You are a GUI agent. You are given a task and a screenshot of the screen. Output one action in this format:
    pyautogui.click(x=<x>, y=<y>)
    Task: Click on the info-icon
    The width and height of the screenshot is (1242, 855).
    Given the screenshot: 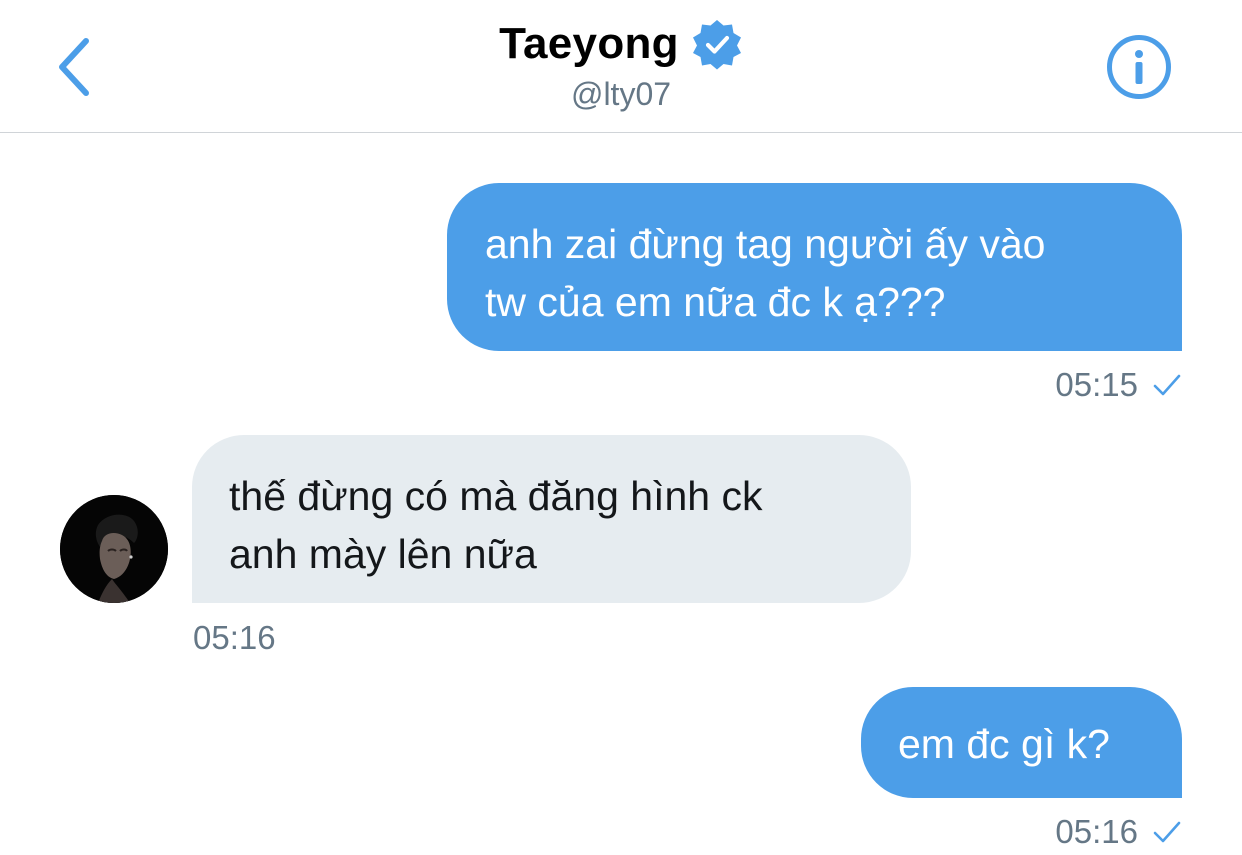 What is the action you would take?
    pyautogui.click(x=1139, y=67)
    